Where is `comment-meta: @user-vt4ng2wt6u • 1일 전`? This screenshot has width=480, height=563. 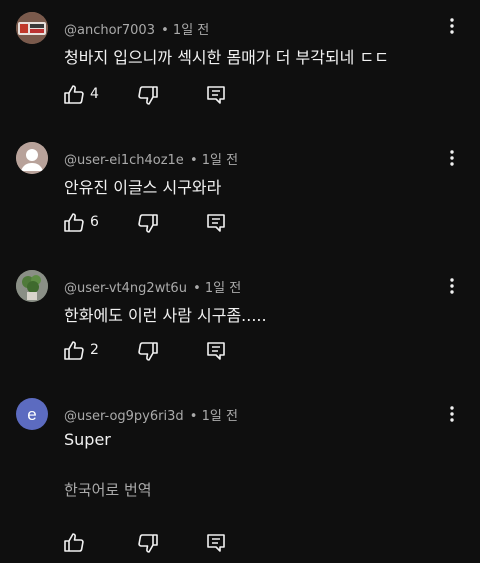 comment-meta: @user-vt4ng2wt6u • 1일 전 is located at coordinates (152, 286).